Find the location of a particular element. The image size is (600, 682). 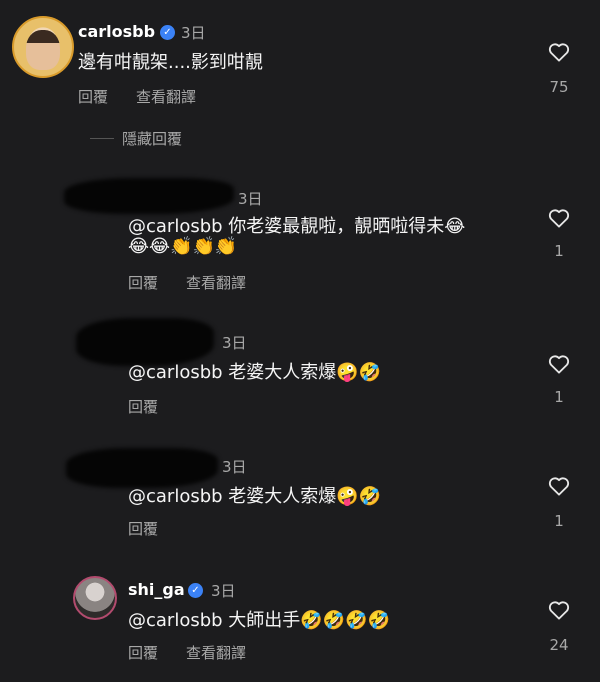

hide-replies-button: 隱藏回覆 is located at coordinates (152, 138).